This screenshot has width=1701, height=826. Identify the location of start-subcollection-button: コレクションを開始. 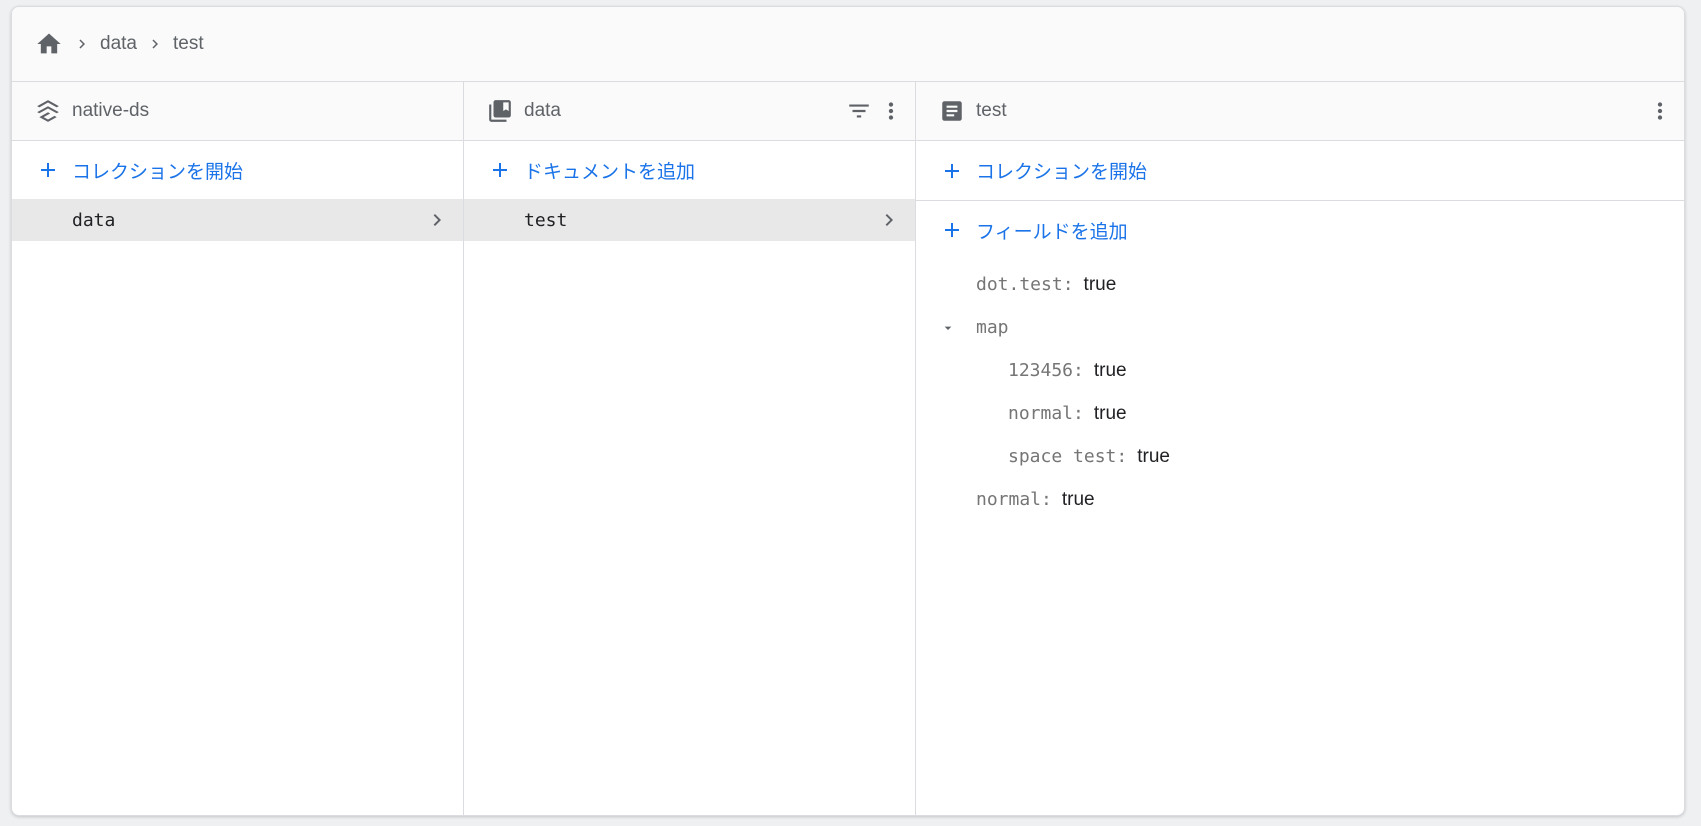
(1300, 171).